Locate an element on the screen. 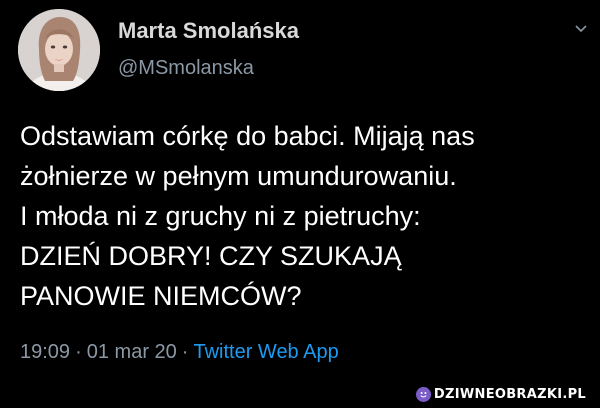  tweet-meta: 19:09 · 01 mar 20 · Twitter Web App is located at coordinates (179, 352).